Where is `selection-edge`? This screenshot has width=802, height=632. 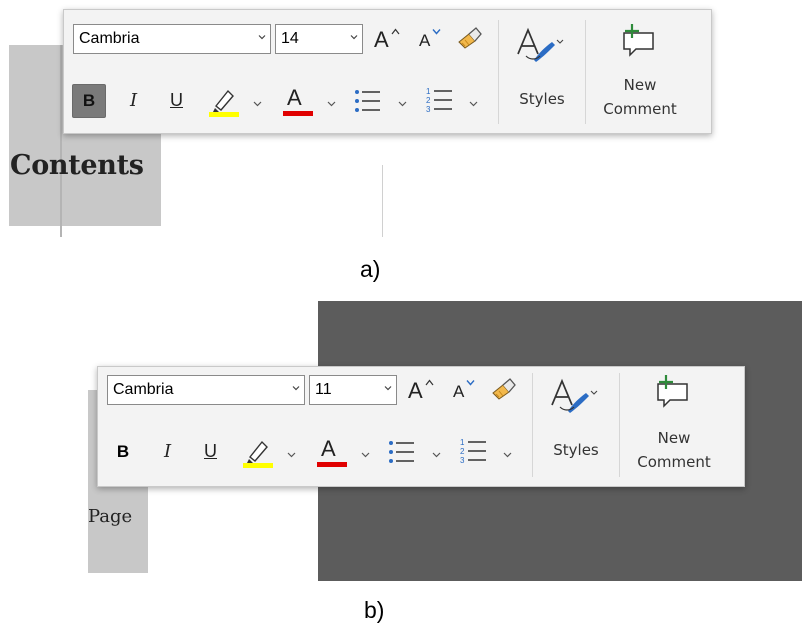
selection-edge is located at coordinates (61, 141).